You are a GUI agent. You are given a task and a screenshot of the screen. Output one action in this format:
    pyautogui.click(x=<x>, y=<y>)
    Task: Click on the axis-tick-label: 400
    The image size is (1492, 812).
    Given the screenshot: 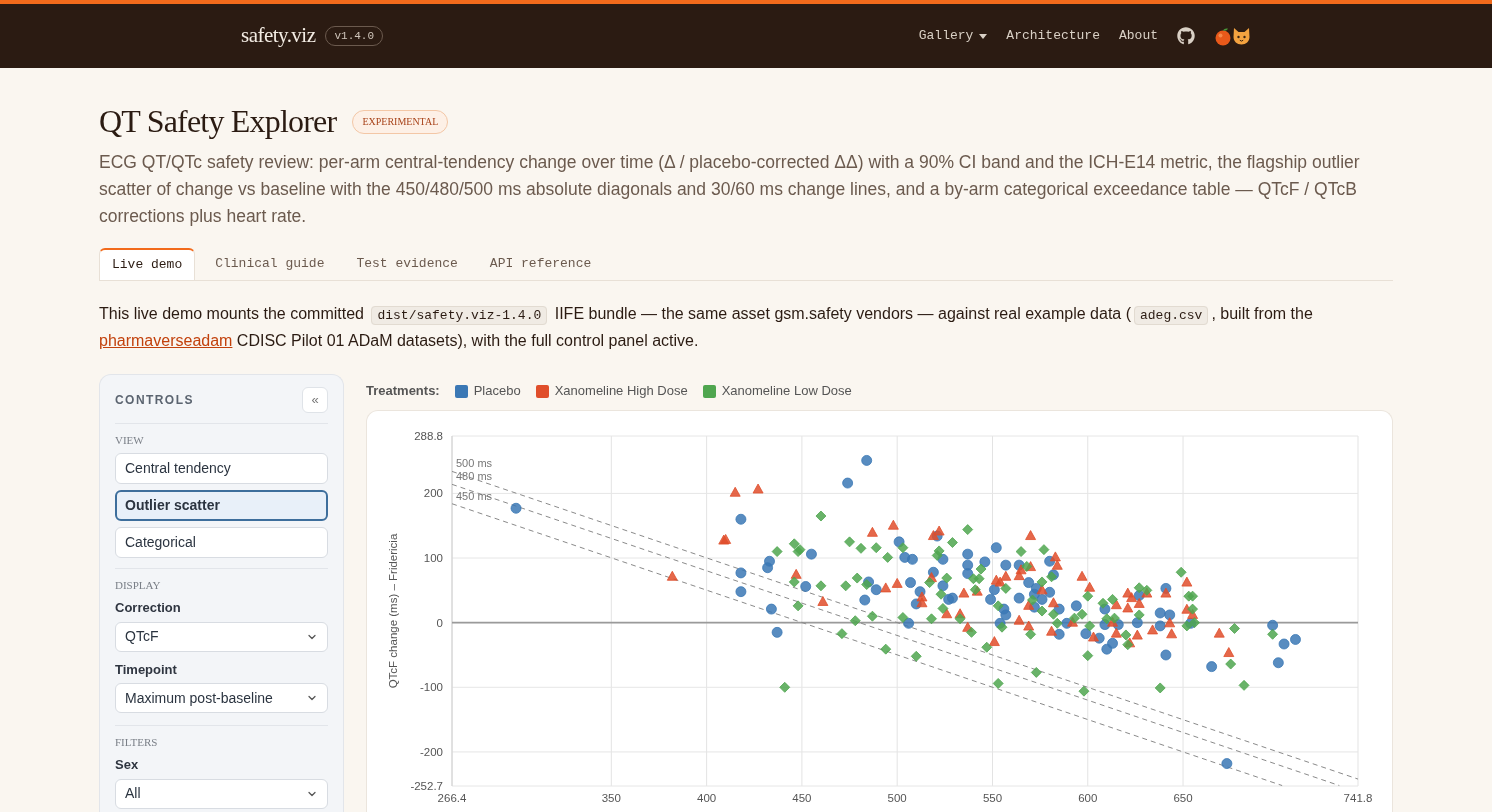 What is the action you would take?
    pyautogui.click(x=707, y=798)
    